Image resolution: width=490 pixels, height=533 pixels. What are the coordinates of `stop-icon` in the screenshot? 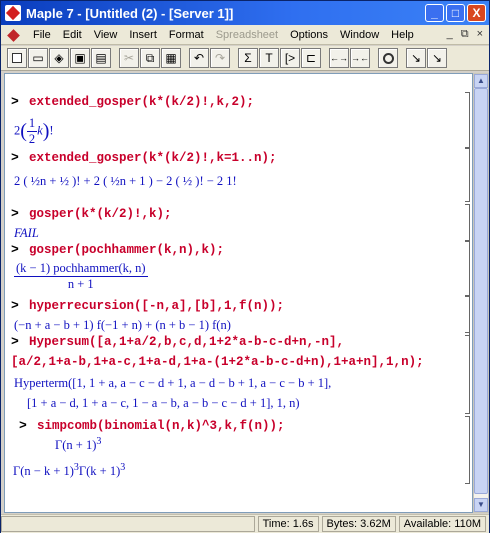 It's located at (388, 58).